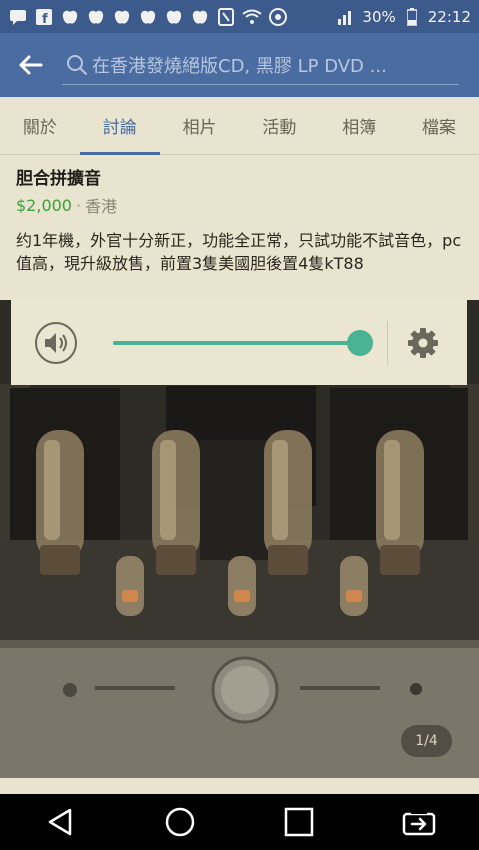  I want to click on status-bar: f 30% 22:12, so click(239, 16).